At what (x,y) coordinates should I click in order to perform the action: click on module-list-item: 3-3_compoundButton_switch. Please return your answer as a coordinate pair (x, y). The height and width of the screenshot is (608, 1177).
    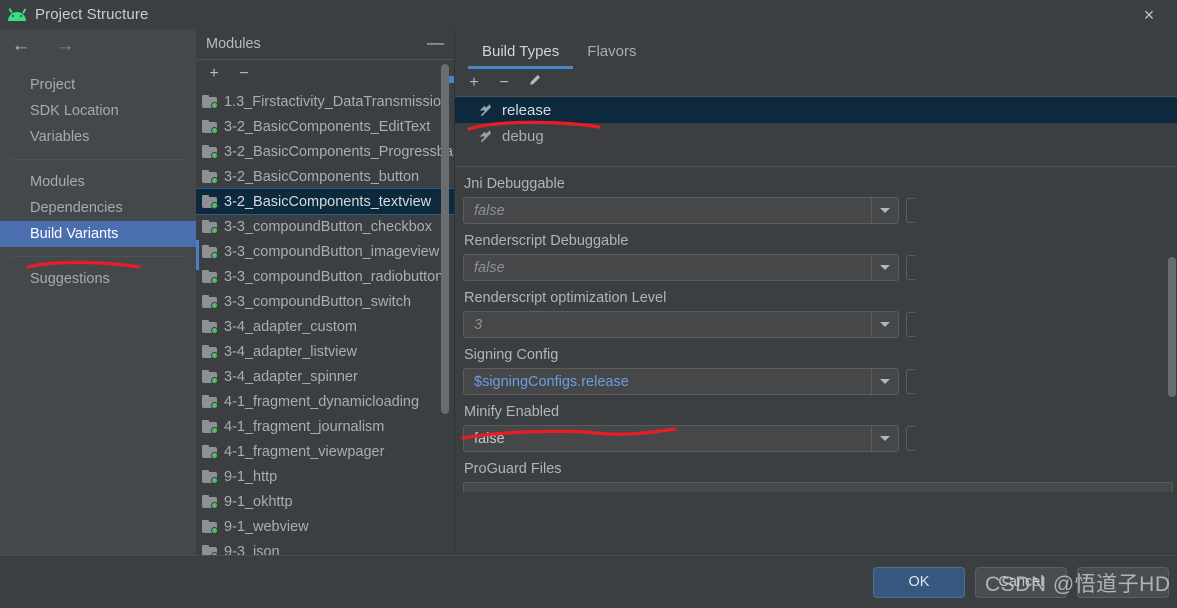
    Looking at the image, I should click on (325, 301).